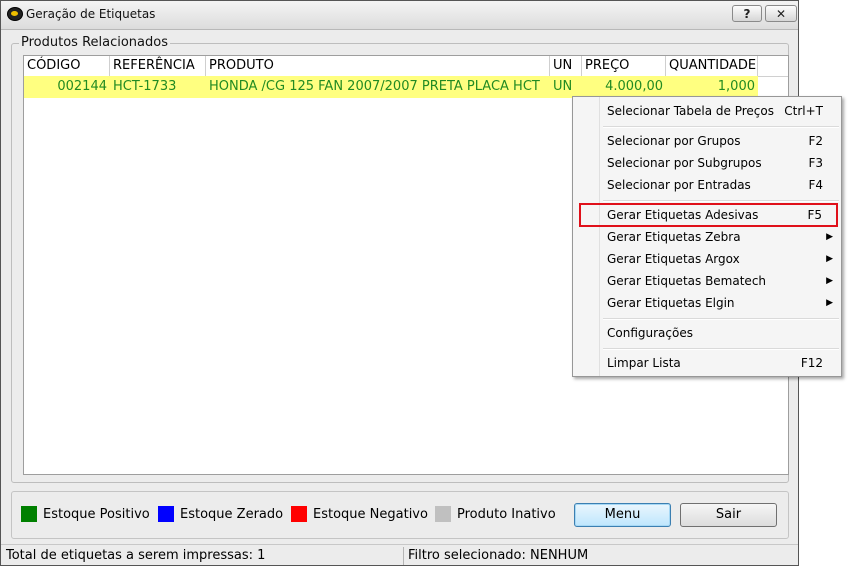 The image size is (850, 566). Describe the element at coordinates (232, 514) in the screenshot. I see `legend-label: Estoque Zerado` at that location.